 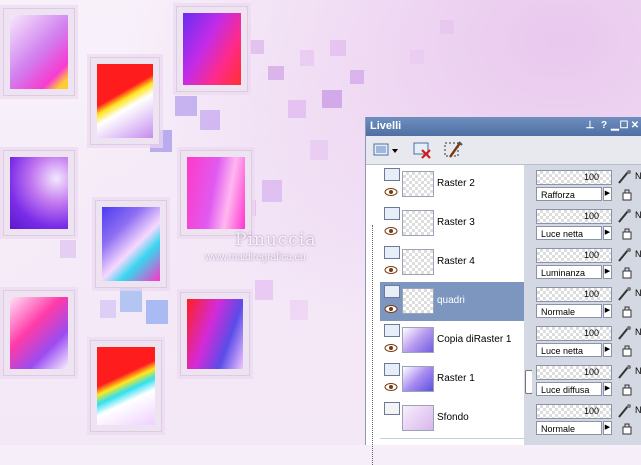 What do you see at coordinates (255, 257) in the screenshot?
I see `watermark-url: www.maidiregrafica.eu` at bounding box center [255, 257].